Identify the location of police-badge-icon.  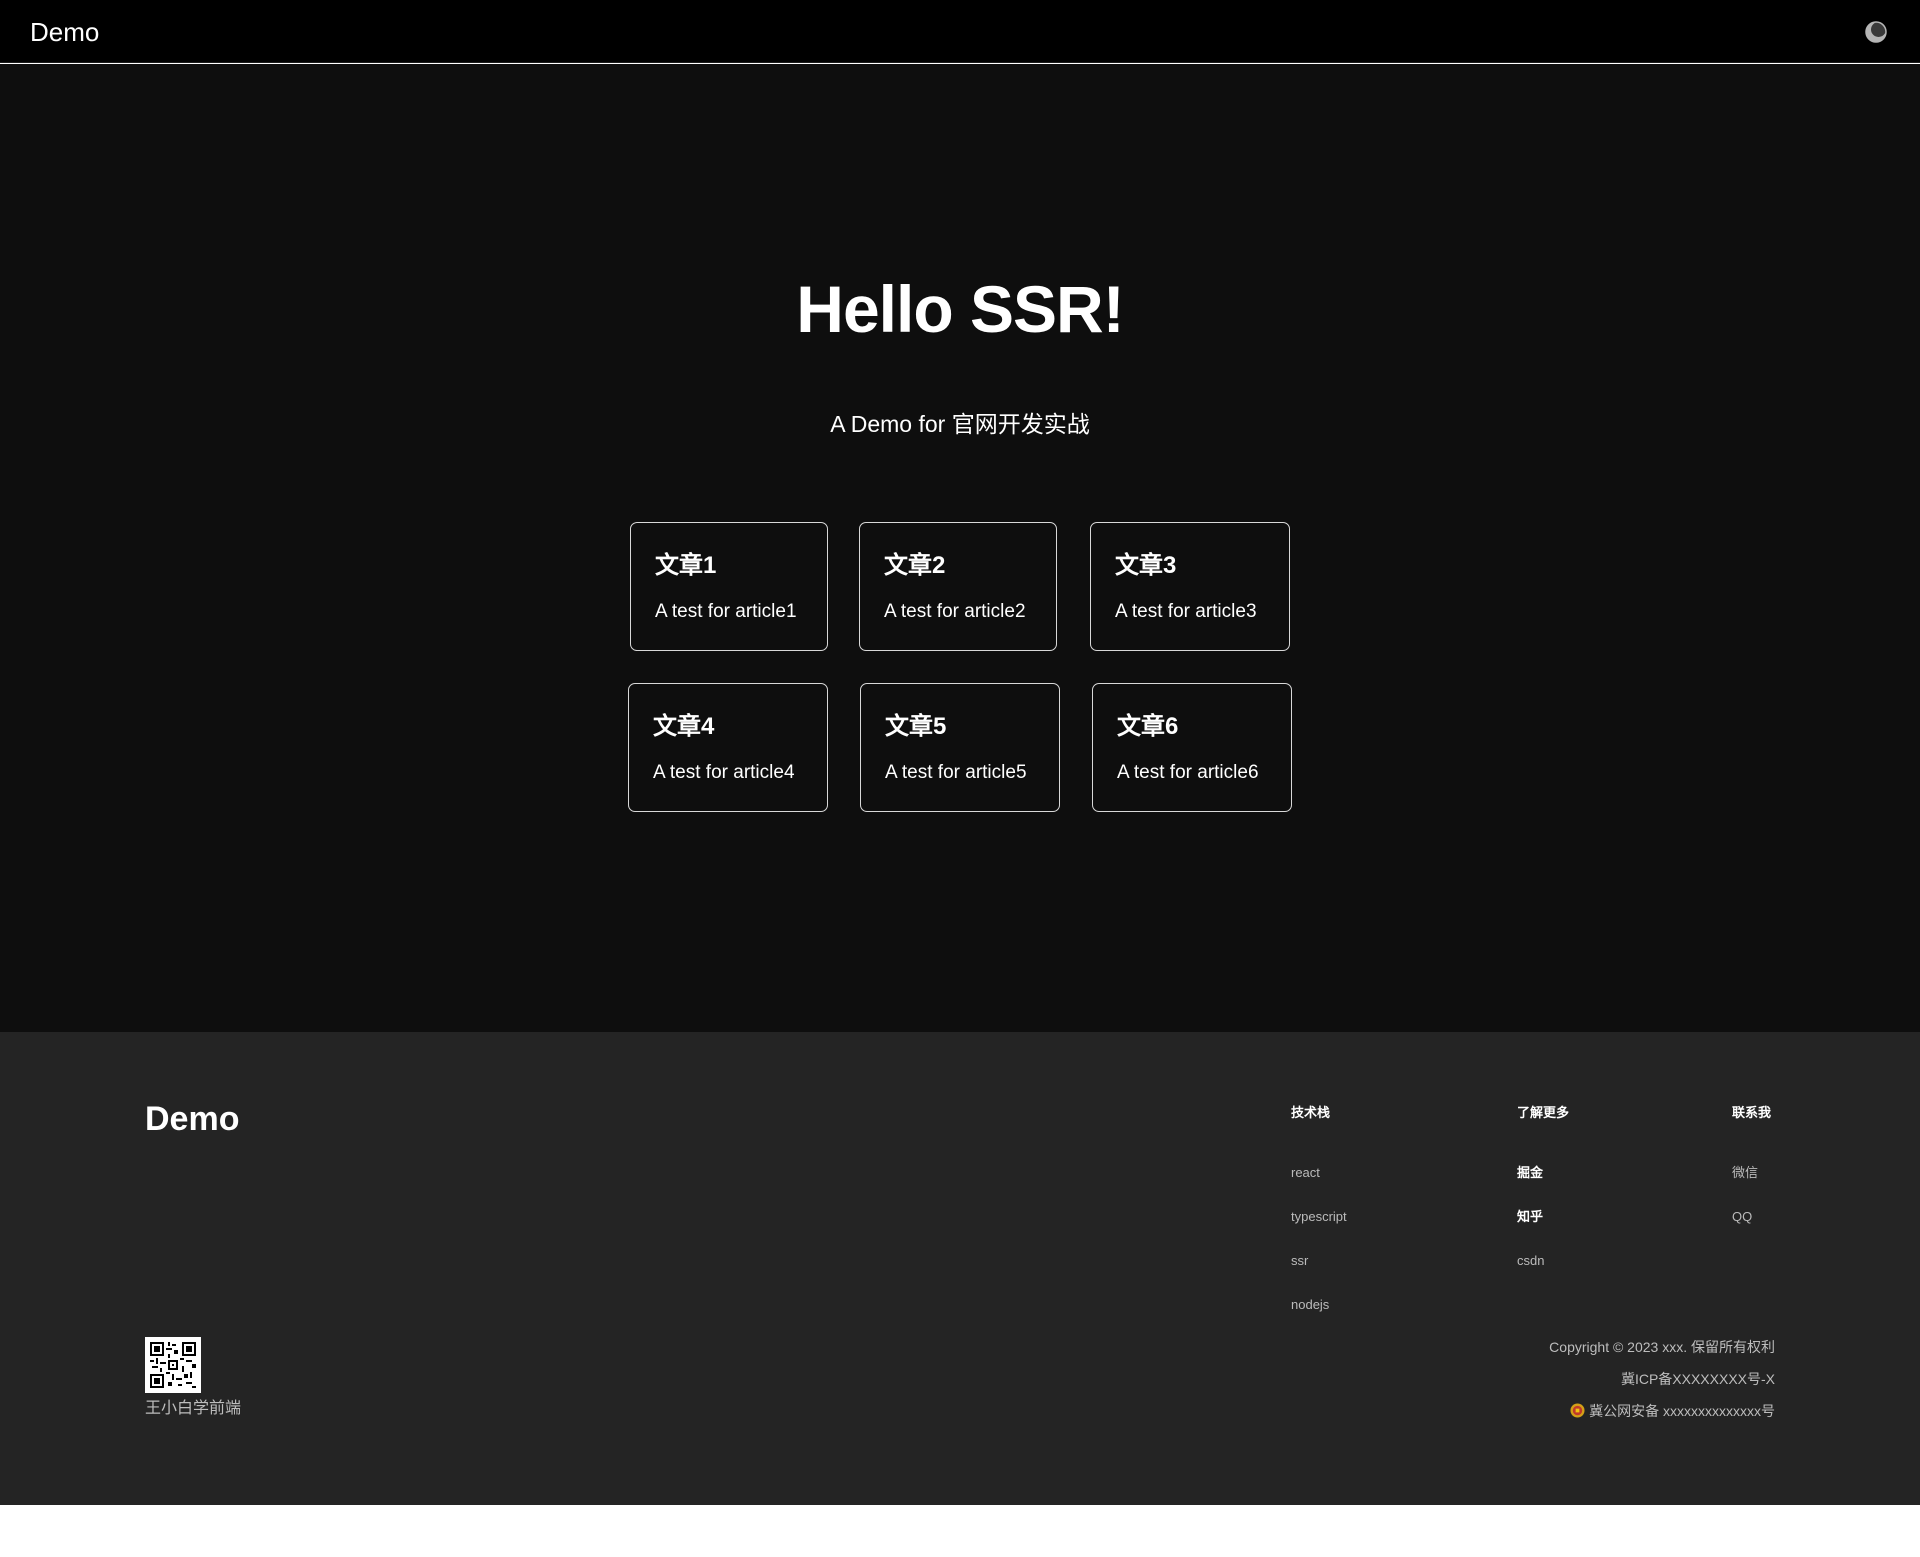
(1577, 1410).